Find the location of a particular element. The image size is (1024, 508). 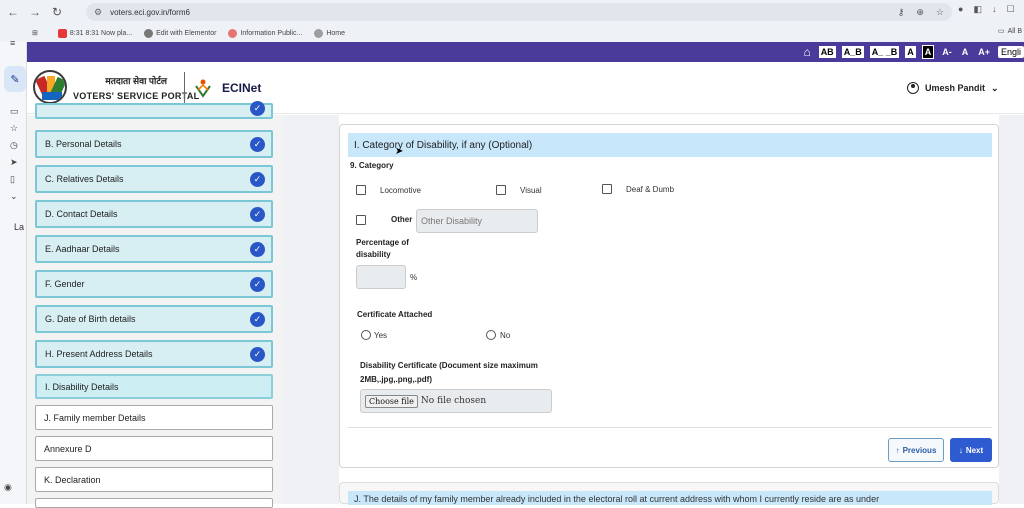

step-item: D. Contact Details ✓ is located at coordinates (154, 214).